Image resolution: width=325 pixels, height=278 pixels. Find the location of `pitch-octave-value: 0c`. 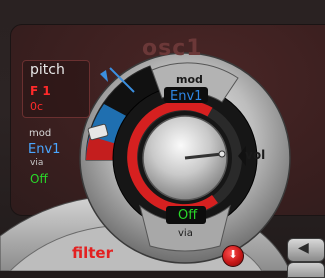

pitch-octave-value: 0c is located at coordinates (36, 106).